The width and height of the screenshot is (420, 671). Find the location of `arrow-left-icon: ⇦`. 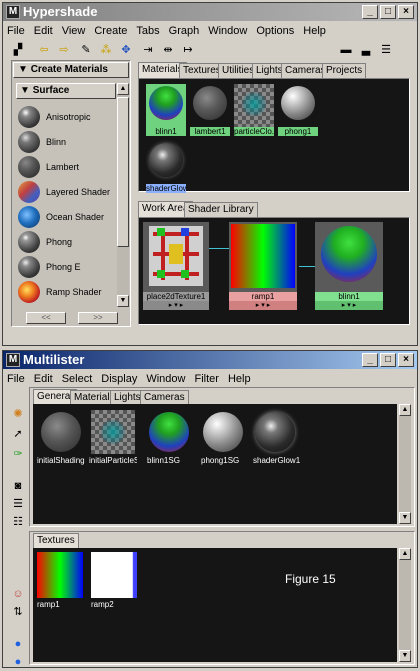

arrow-left-icon: ⇦ is located at coordinates (44, 50).